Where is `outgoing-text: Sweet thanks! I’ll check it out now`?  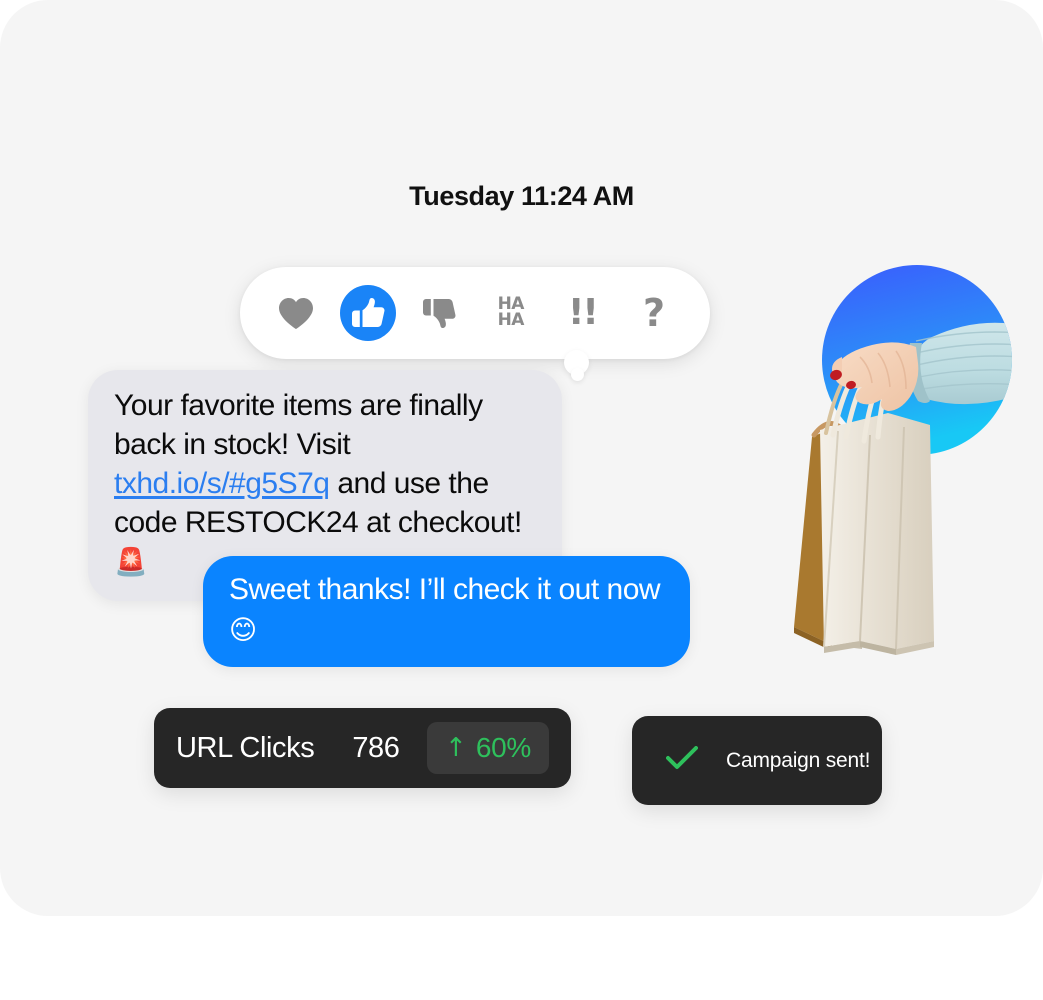
outgoing-text: Sweet thanks! I’ll check it out now is located at coordinates (445, 589).